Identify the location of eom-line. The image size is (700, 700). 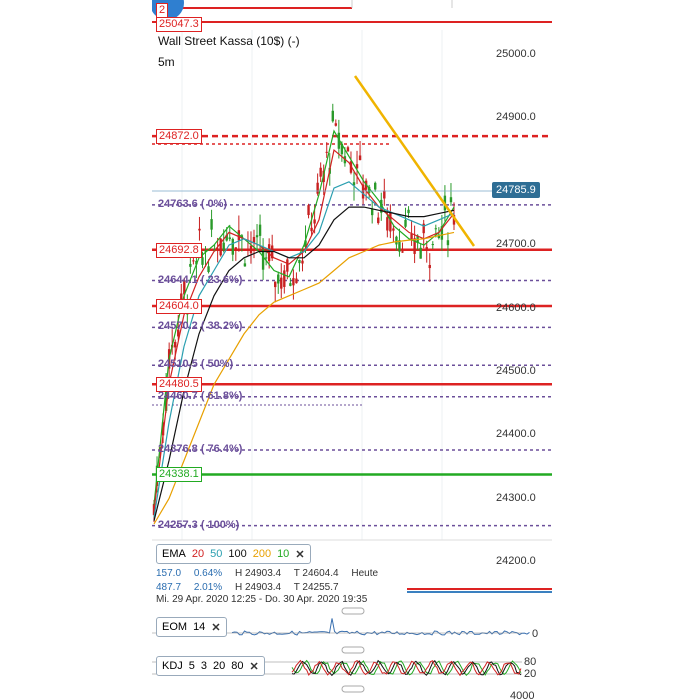
(380, 627).